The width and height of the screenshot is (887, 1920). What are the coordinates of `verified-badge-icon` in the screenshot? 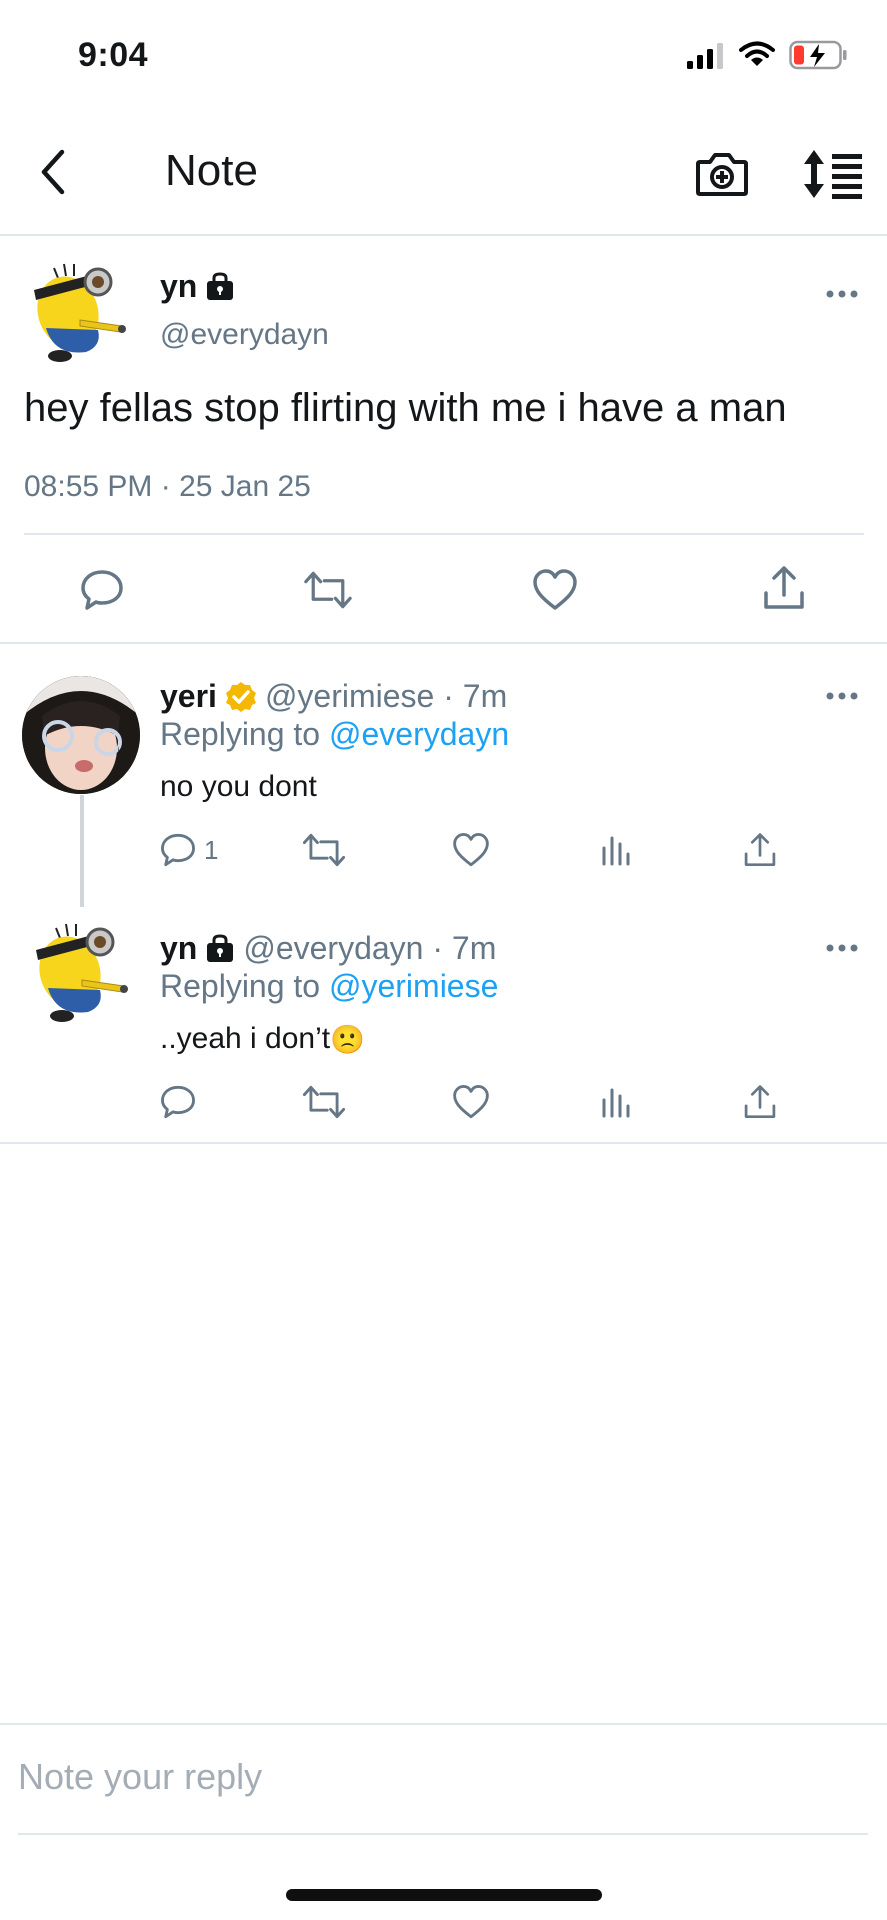 It's located at (240, 696).